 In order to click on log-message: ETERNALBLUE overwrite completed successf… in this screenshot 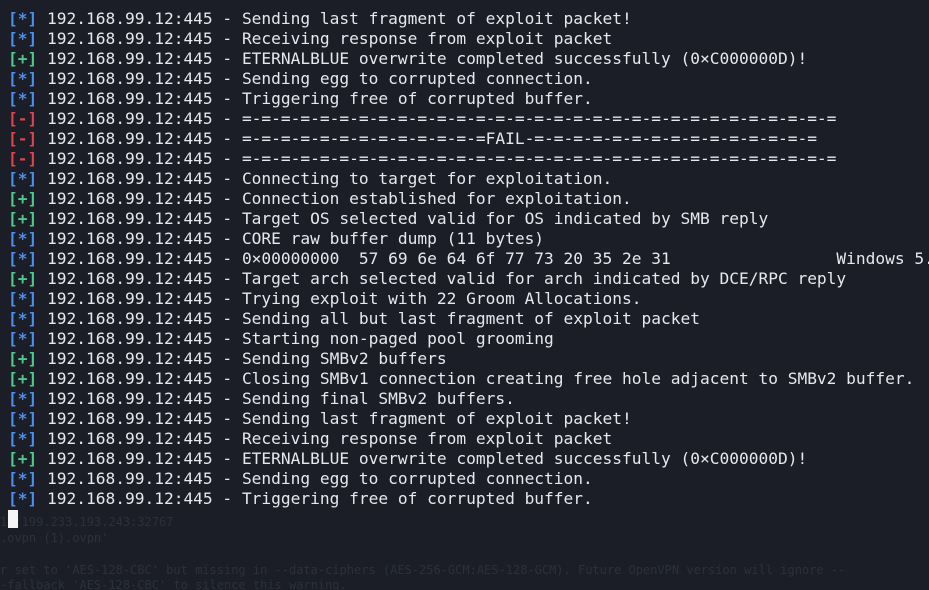, I will do `click(524, 58)`.